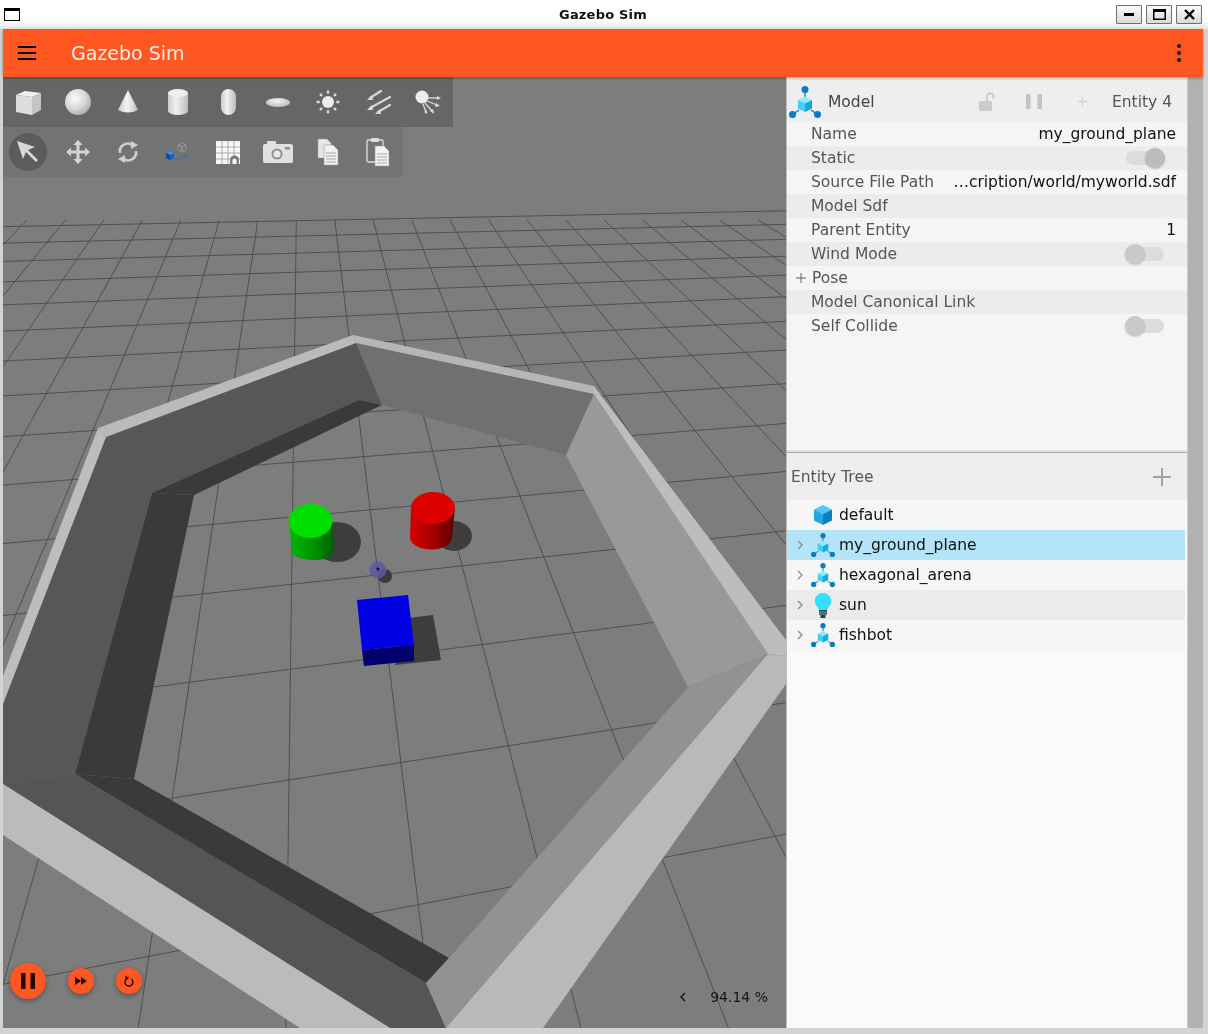  What do you see at coordinates (1141, 101) in the screenshot?
I see `entity-id-label: Entity 4` at bounding box center [1141, 101].